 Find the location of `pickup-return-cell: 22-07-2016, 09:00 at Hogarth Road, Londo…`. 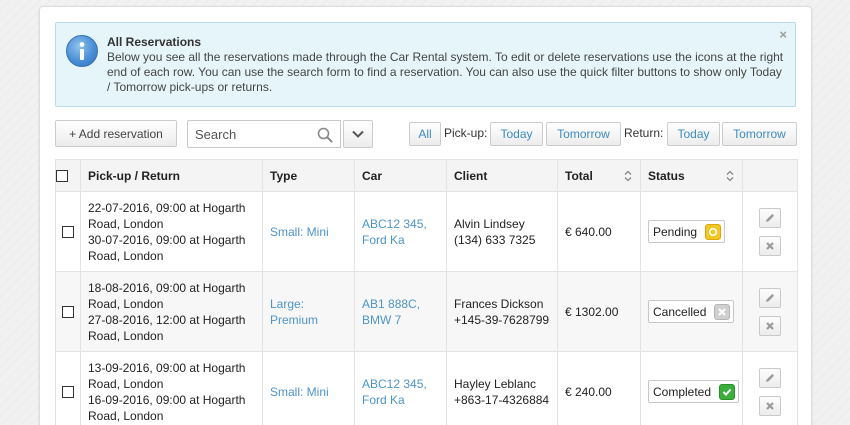

pickup-return-cell: 22-07-2016, 09:00 at Hogarth Road, Londo… is located at coordinates (171, 231).